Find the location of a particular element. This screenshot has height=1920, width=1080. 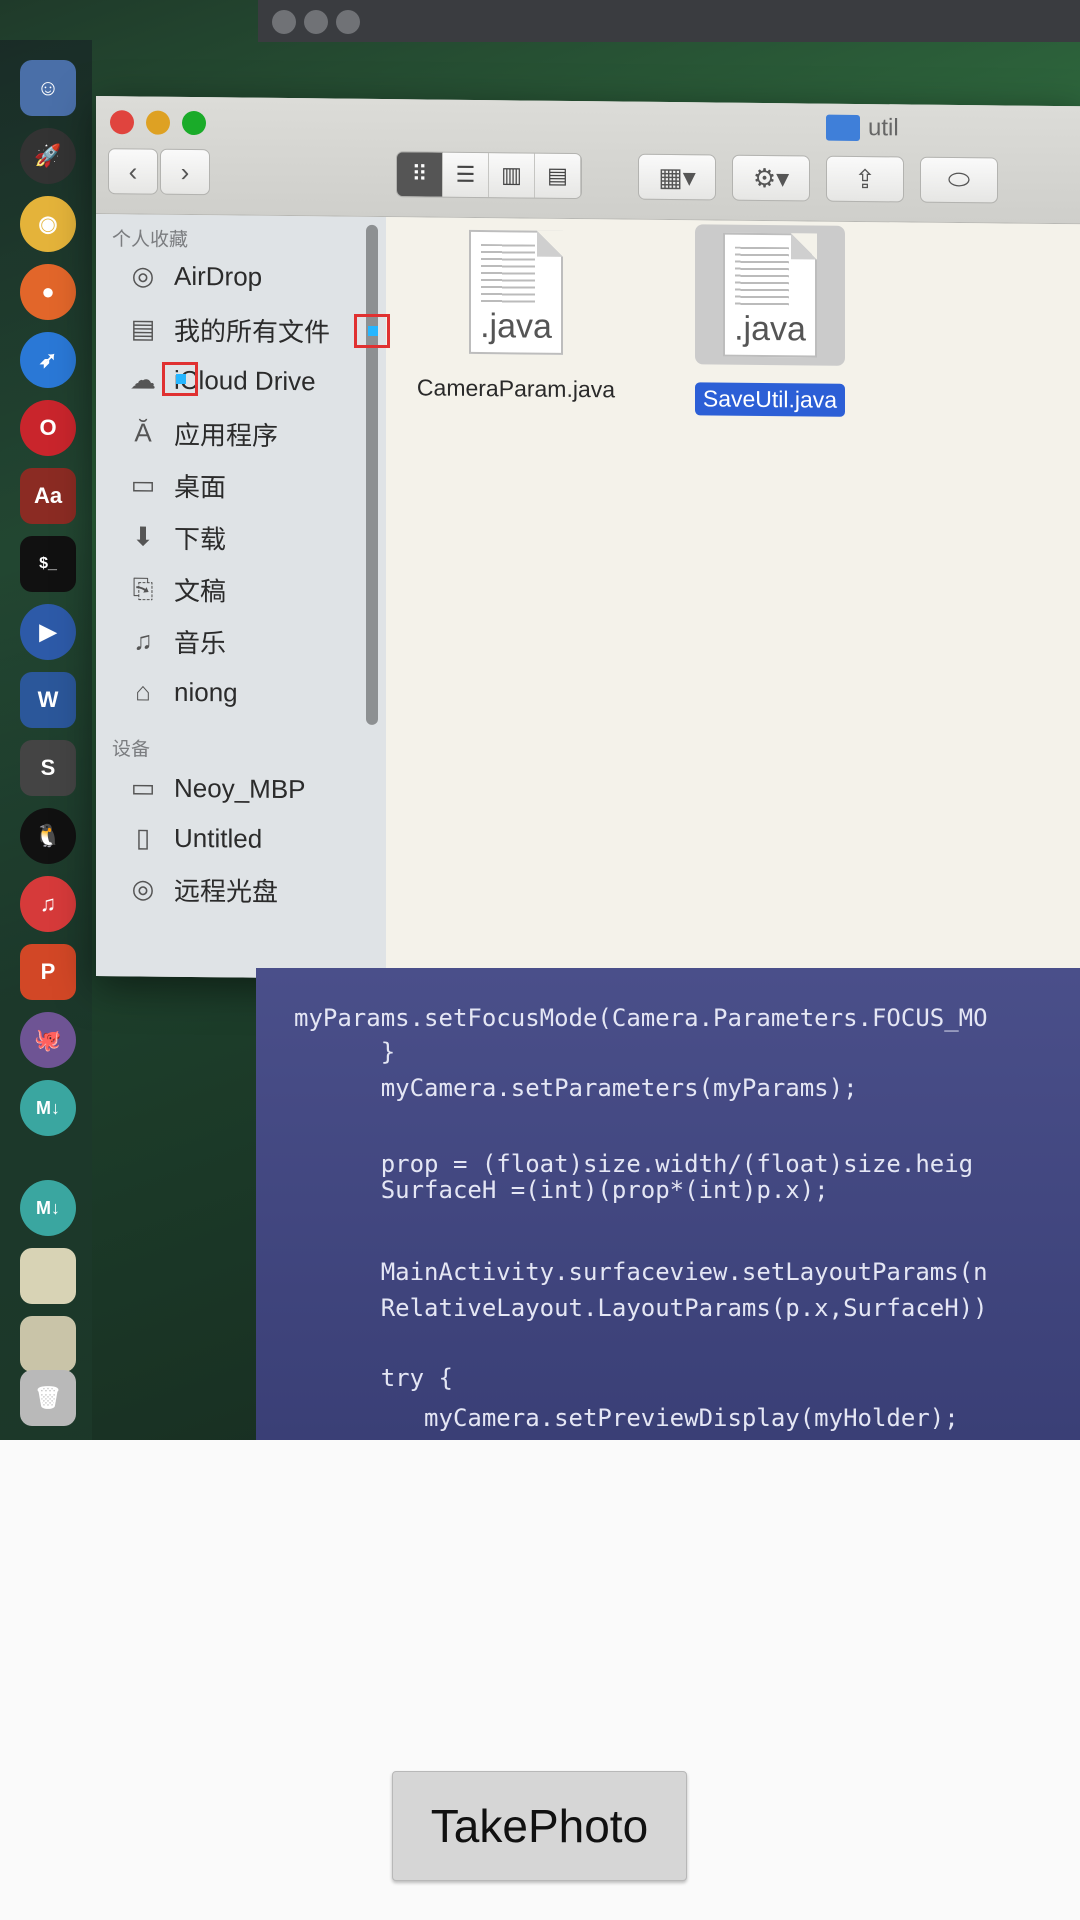

sidebar-item-icloud-drive: ☁ iCloud Drive is located at coordinates (221, 380).